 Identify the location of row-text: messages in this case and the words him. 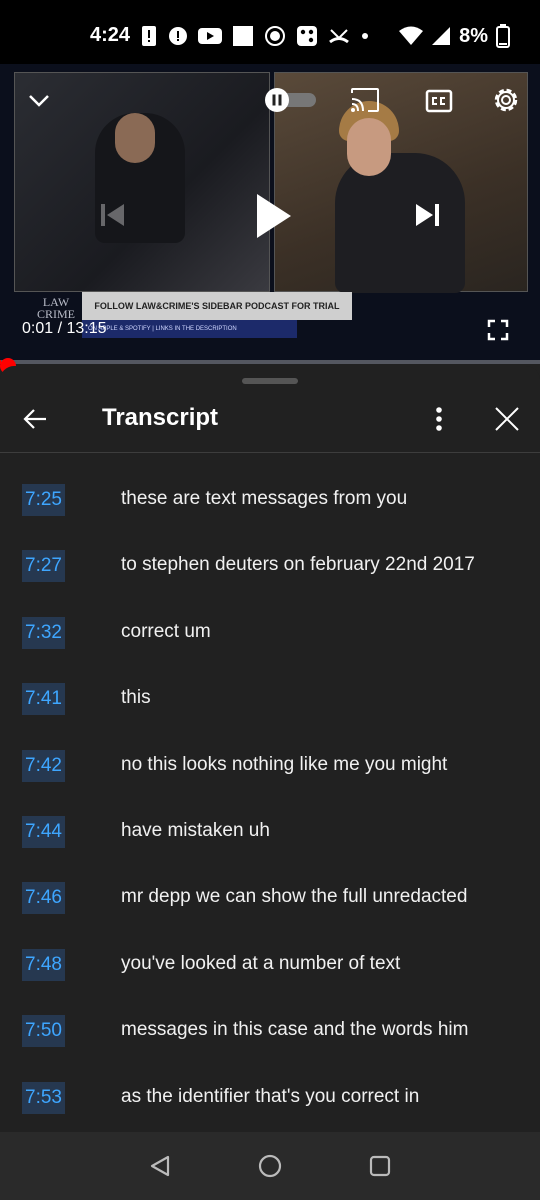
(295, 1030).